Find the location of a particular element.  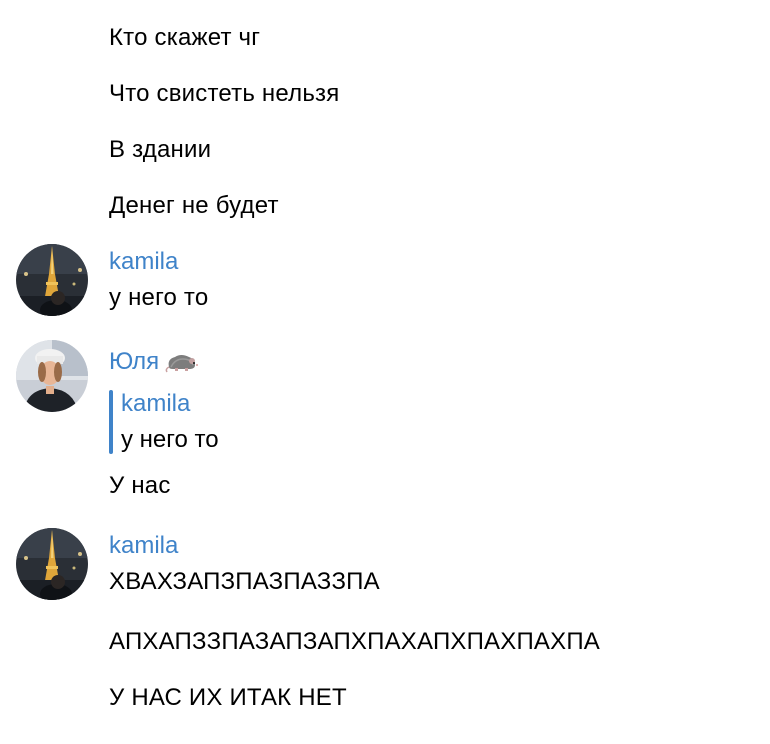

avatar-yulya is located at coordinates (52, 376).